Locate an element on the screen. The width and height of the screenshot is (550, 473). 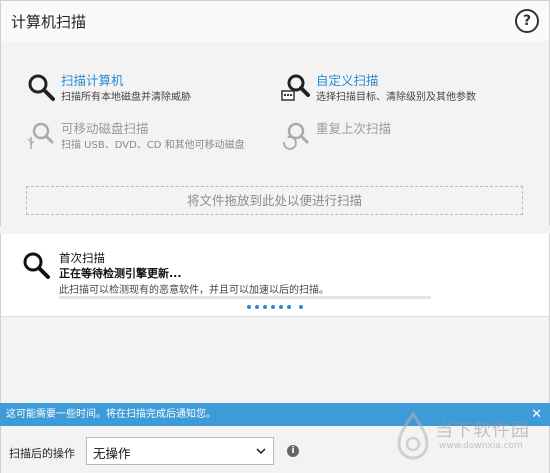
page-title: 计算机扫描 is located at coordinates (49, 22).